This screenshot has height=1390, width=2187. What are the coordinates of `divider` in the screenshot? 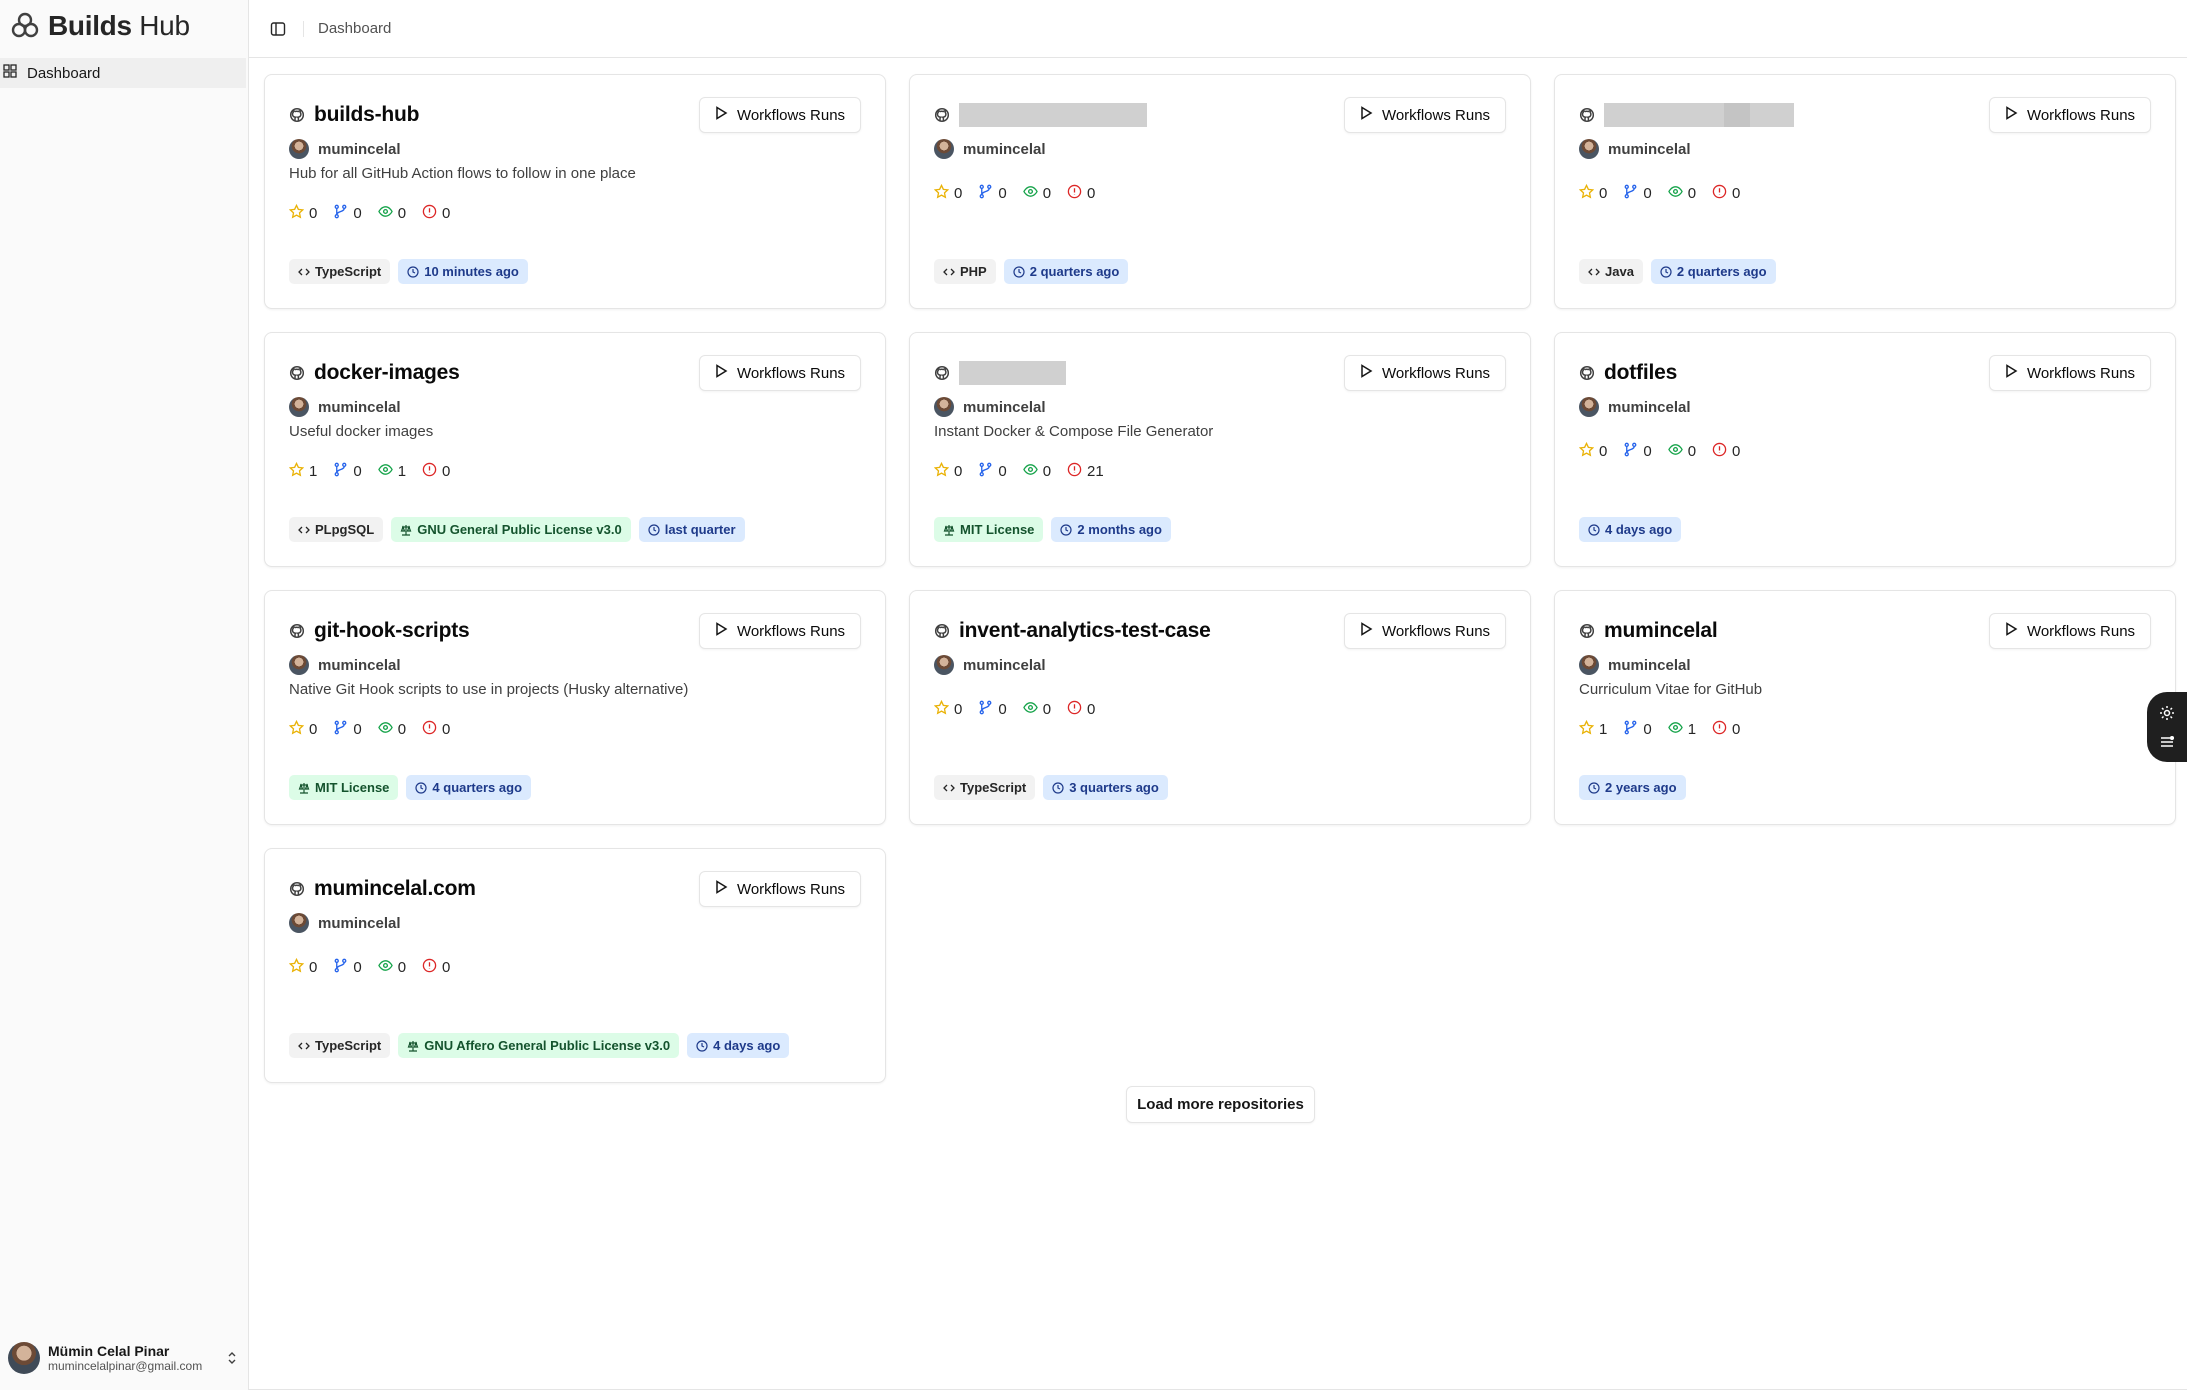 It's located at (303, 28).